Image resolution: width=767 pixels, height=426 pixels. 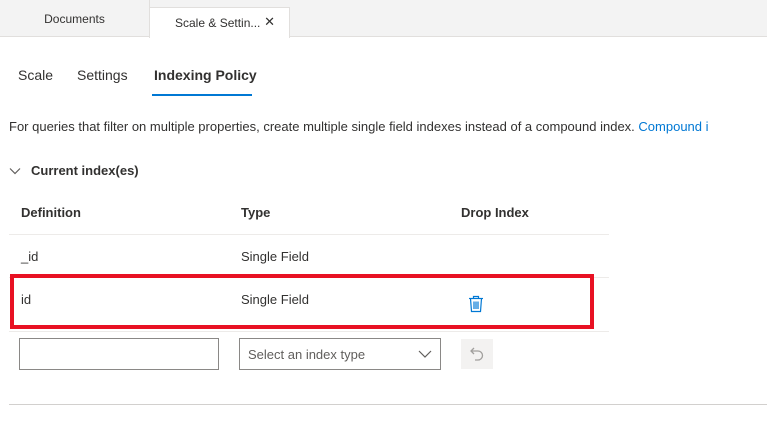 I want to click on index-type: Single Field, so click(x=275, y=256).